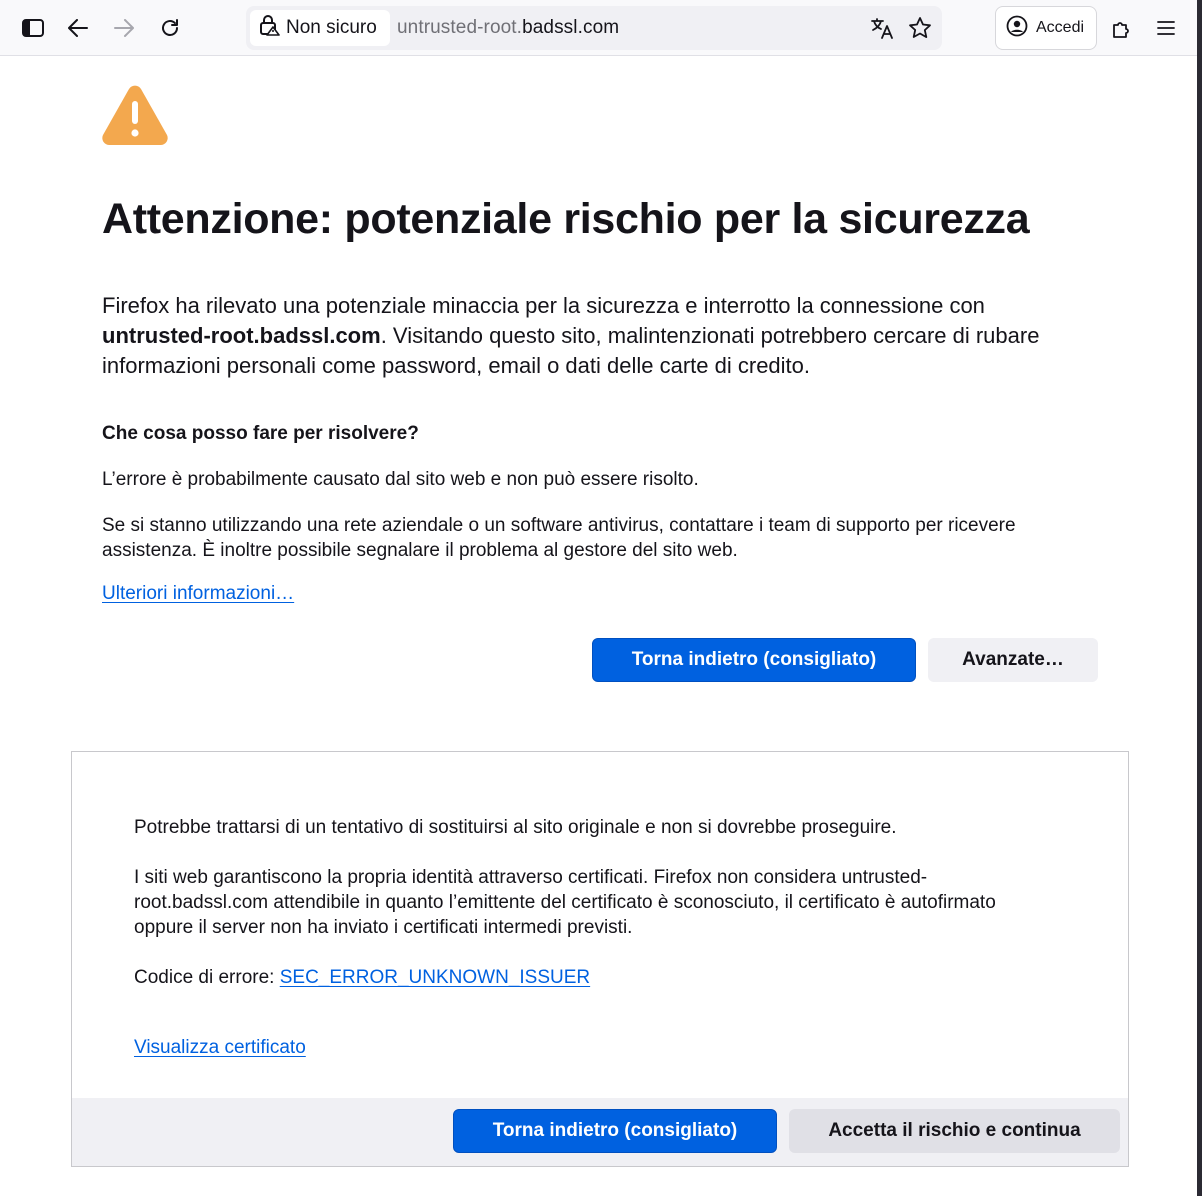 Image resolution: width=1202 pixels, height=1196 pixels. What do you see at coordinates (170, 28) in the screenshot?
I see `reload-icon` at bounding box center [170, 28].